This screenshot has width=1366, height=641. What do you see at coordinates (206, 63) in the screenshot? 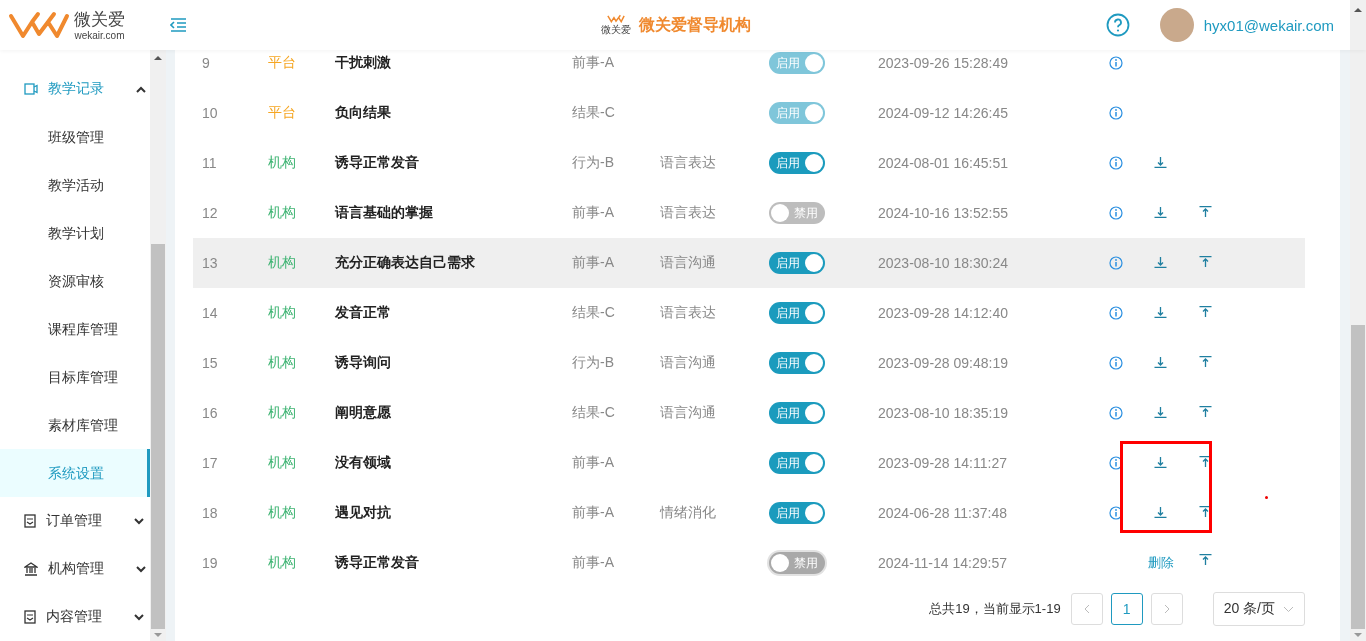
I see `row-number: 9` at bounding box center [206, 63].